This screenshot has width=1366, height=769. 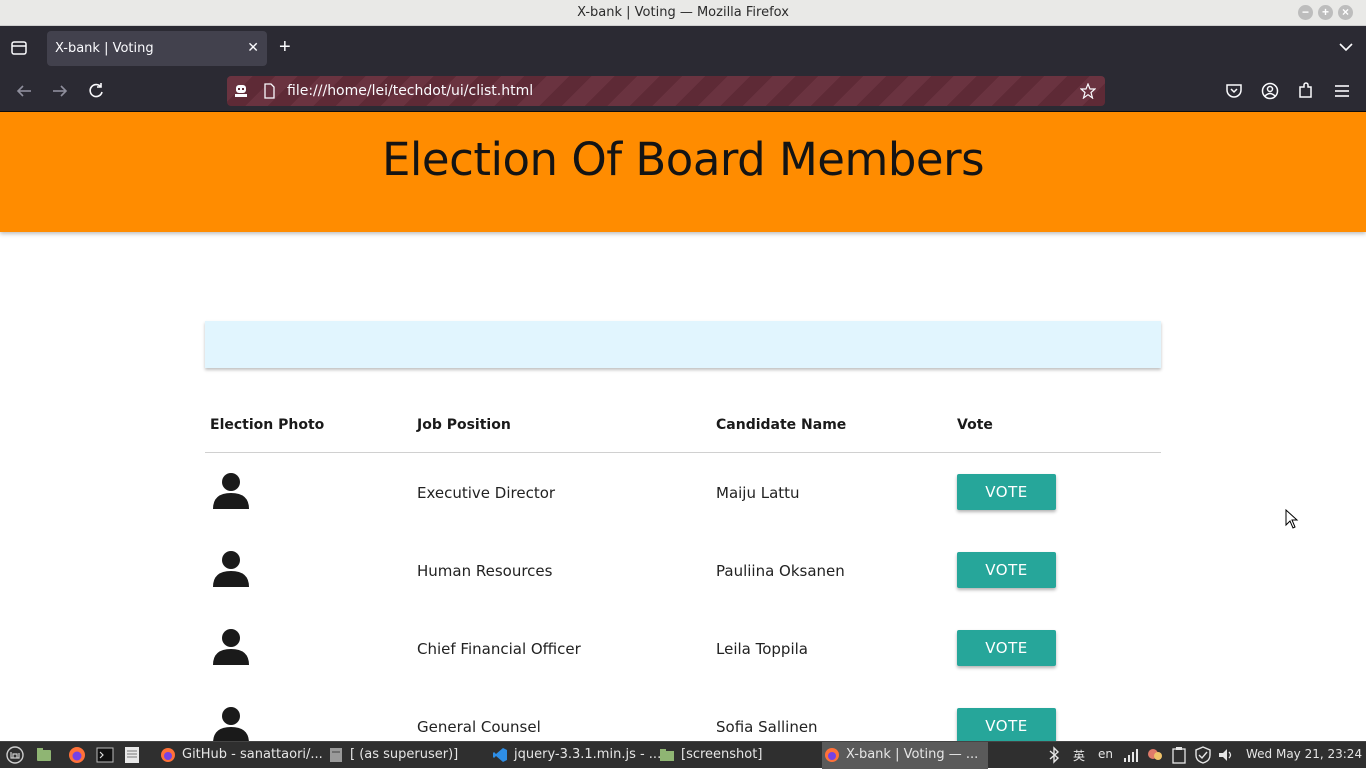 I want to click on remote-control-icon, so click(x=241, y=91).